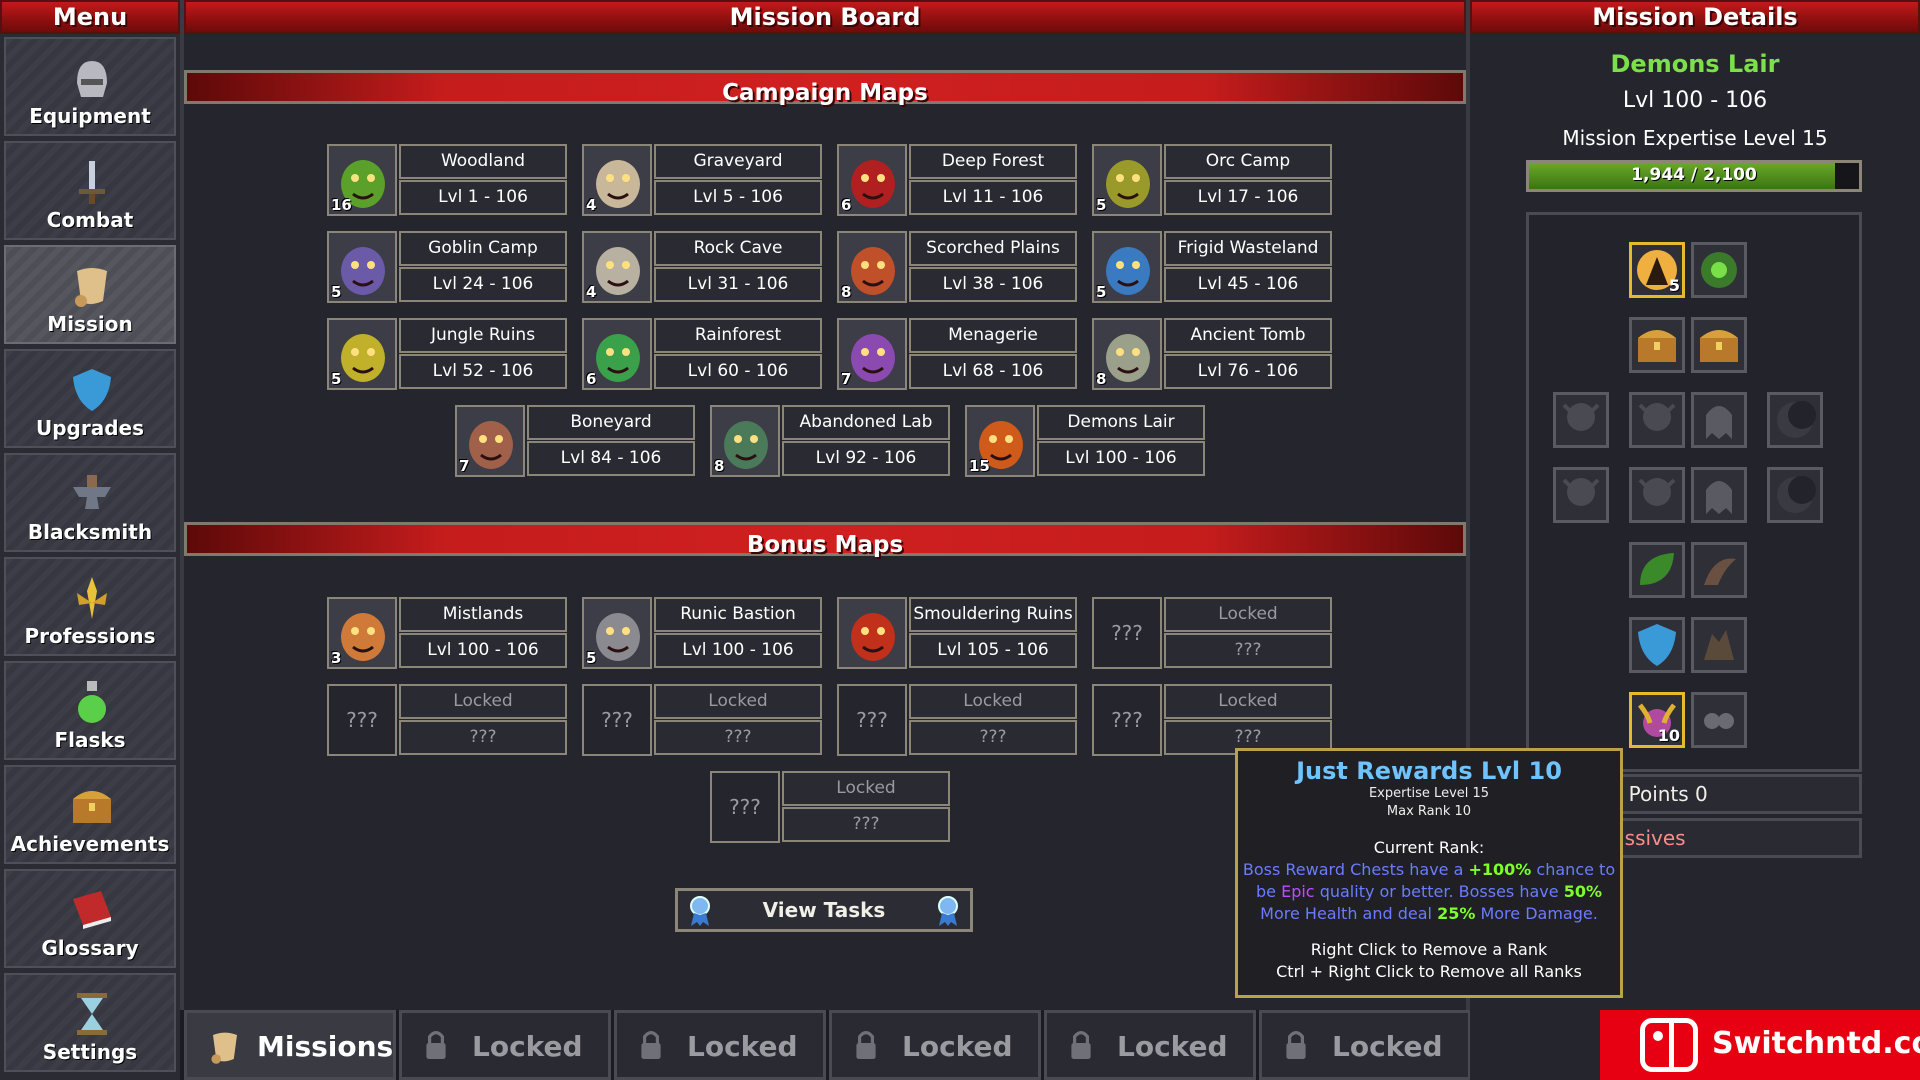 The image size is (1920, 1080). Describe the element at coordinates (1248, 197) in the screenshot. I see `map-level: Lvl 17 - 106` at that location.